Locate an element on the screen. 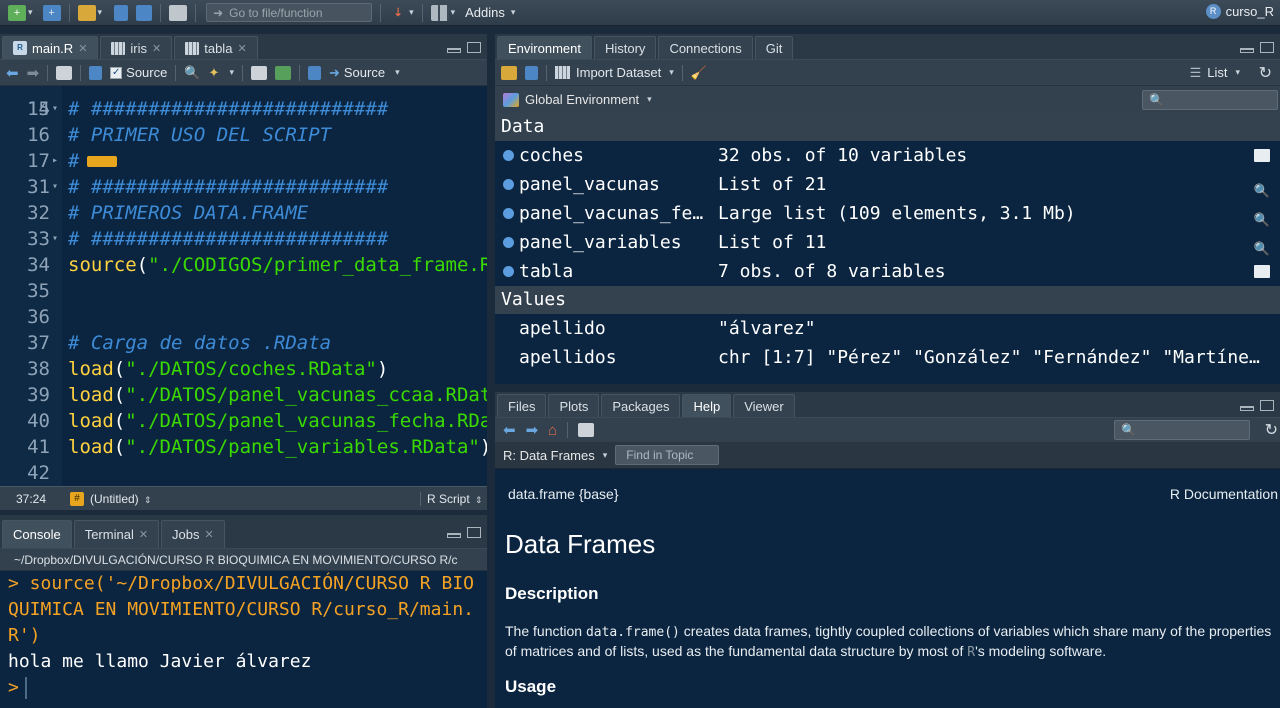 The image size is (1280, 708). project-menu: R curso_R is located at coordinates (1239, 11).